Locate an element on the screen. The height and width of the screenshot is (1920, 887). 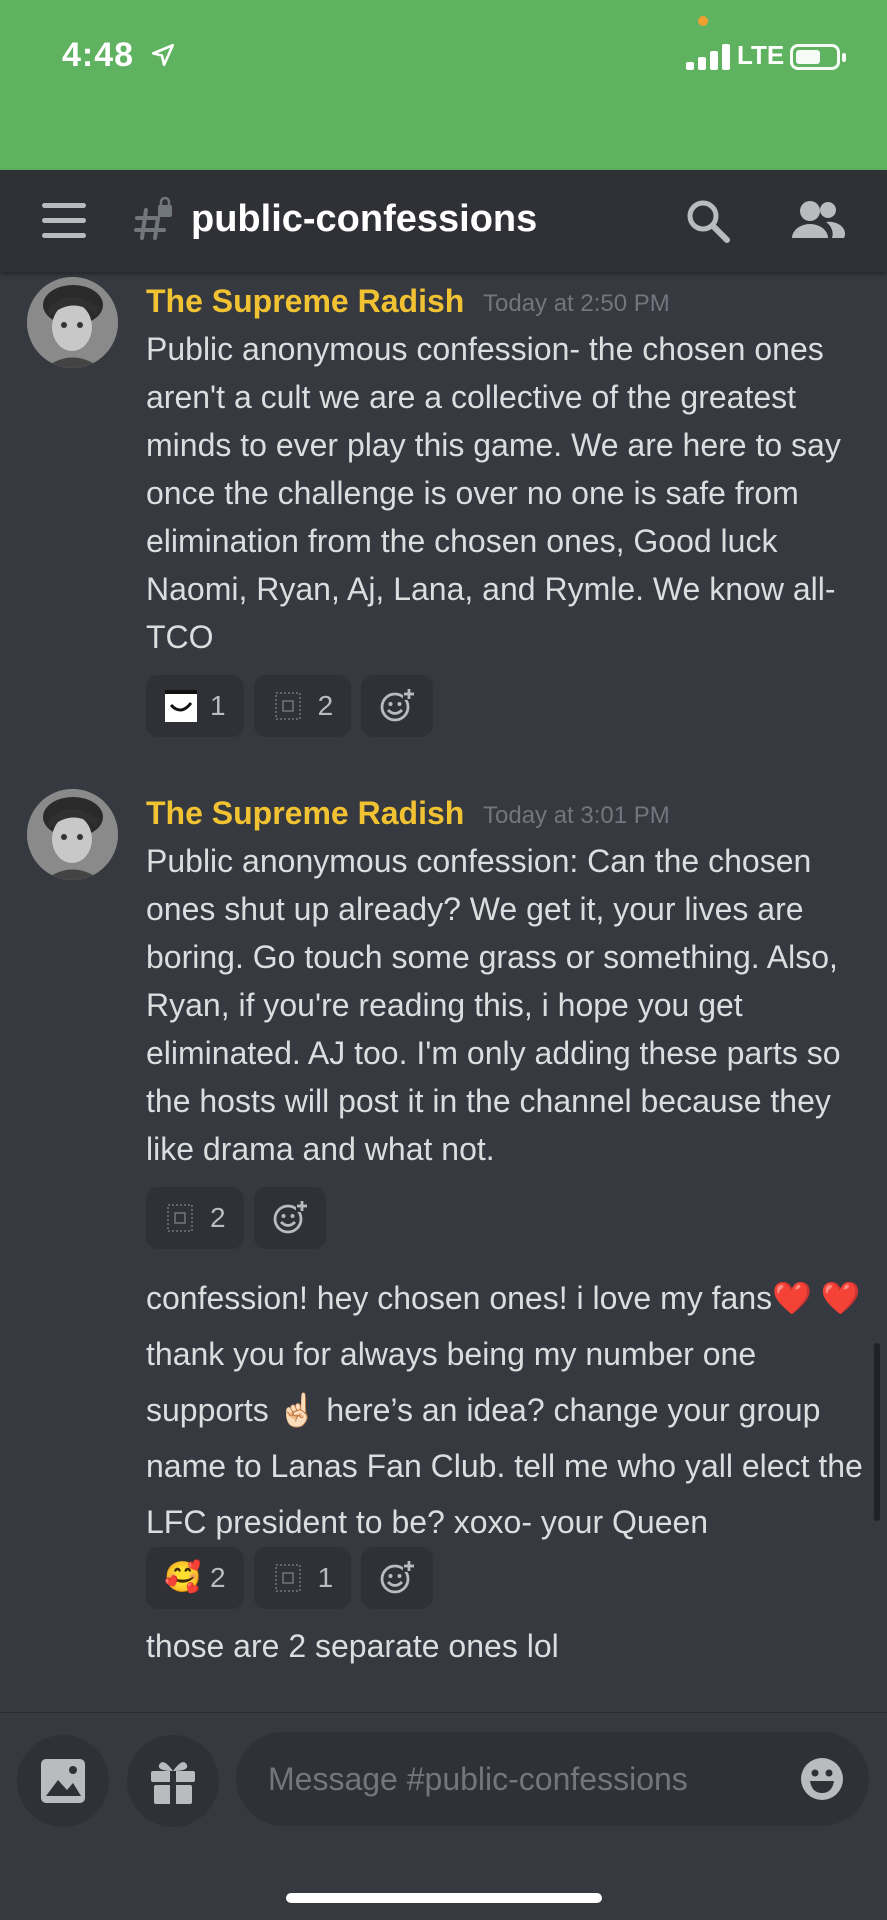
home-indicator is located at coordinates (444, 1898).